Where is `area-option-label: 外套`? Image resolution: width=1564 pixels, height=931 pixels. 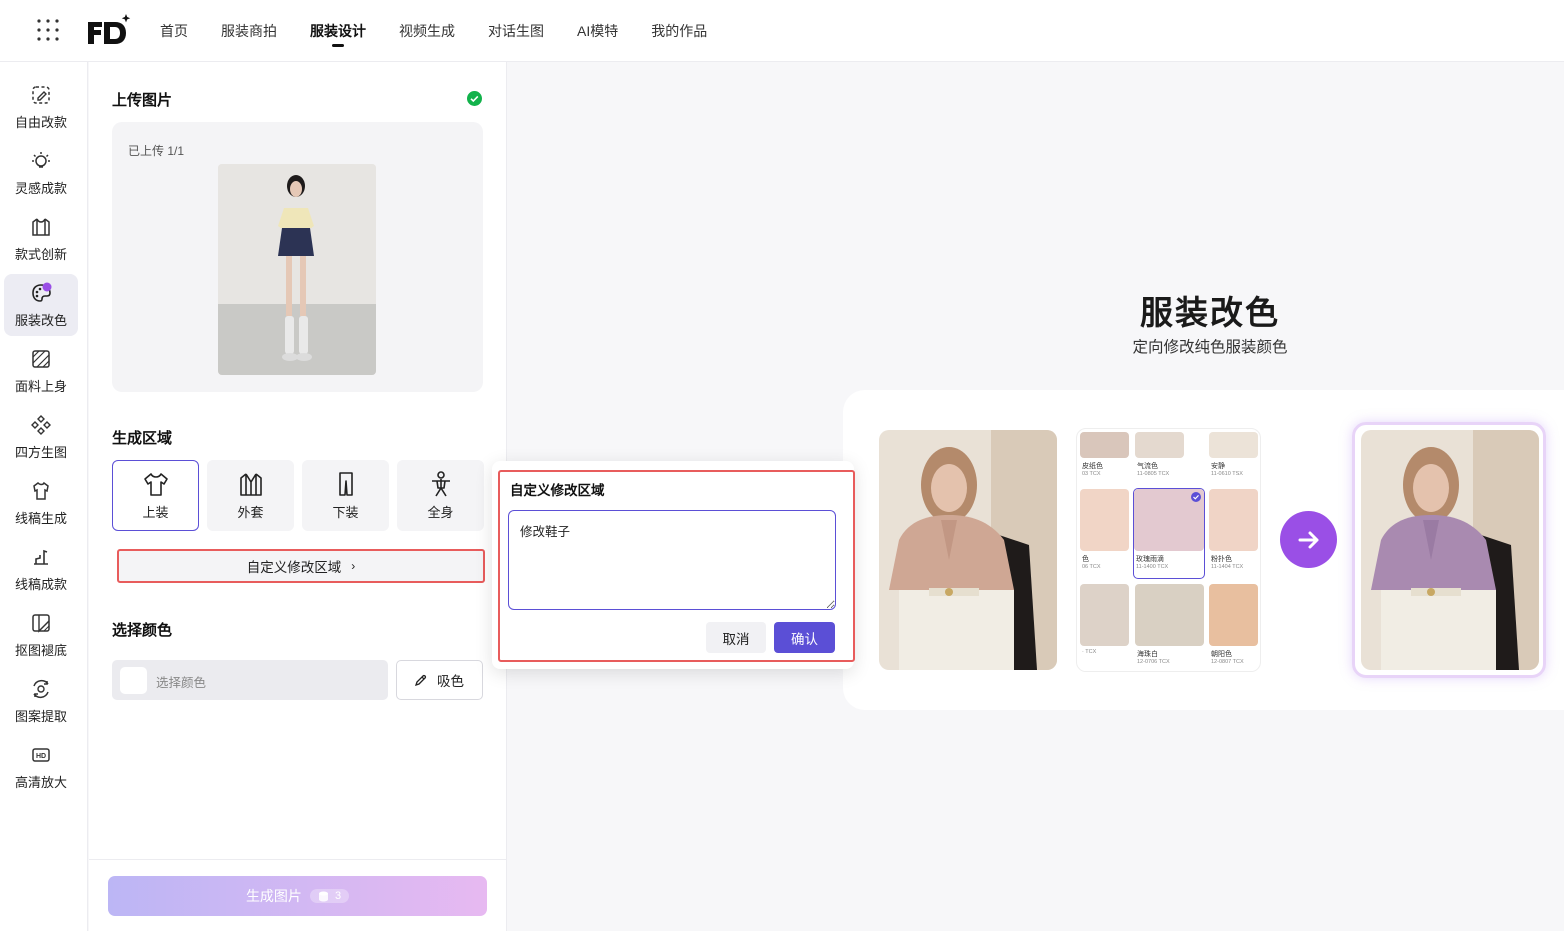
area-option-label: 外套 is located at coordinates (250, 512).